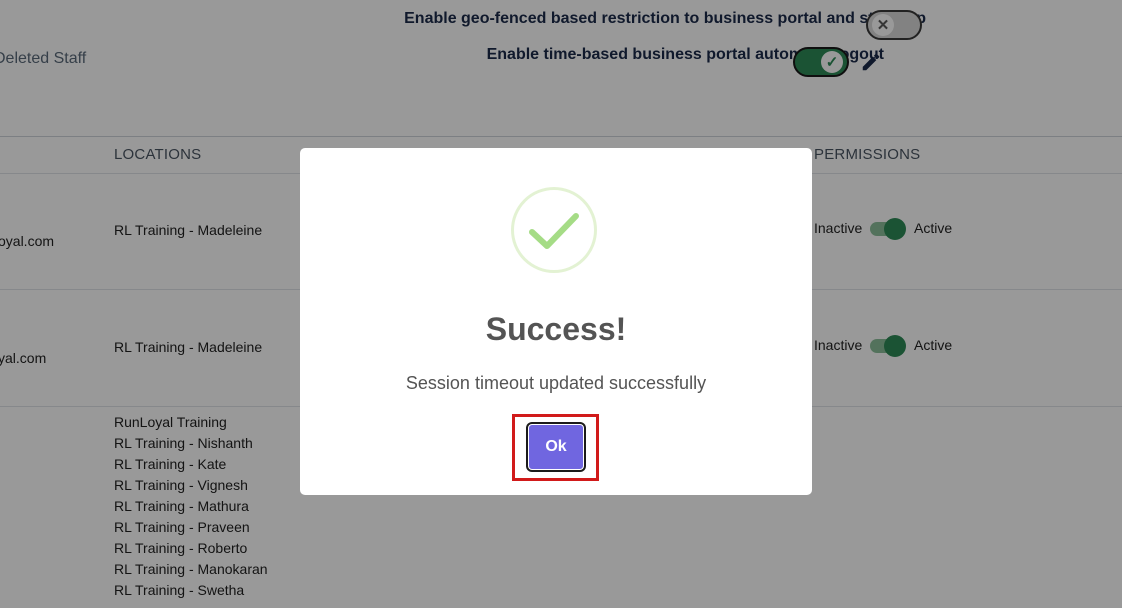 This screenshot has width=1122, height=608. I want to click on success-check-icon, so click(554, 230).